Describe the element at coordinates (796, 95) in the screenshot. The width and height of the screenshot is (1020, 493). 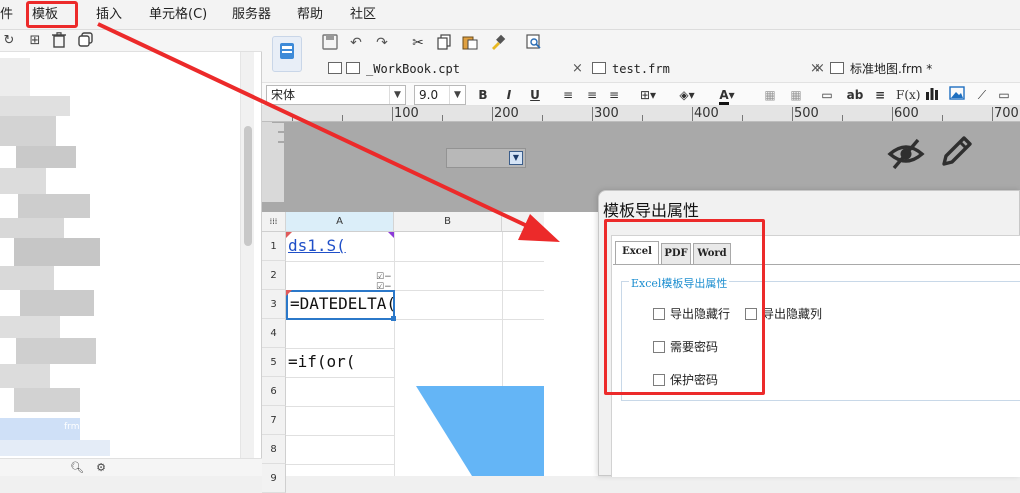
I see `unmerge-icon: ▦` at that location.